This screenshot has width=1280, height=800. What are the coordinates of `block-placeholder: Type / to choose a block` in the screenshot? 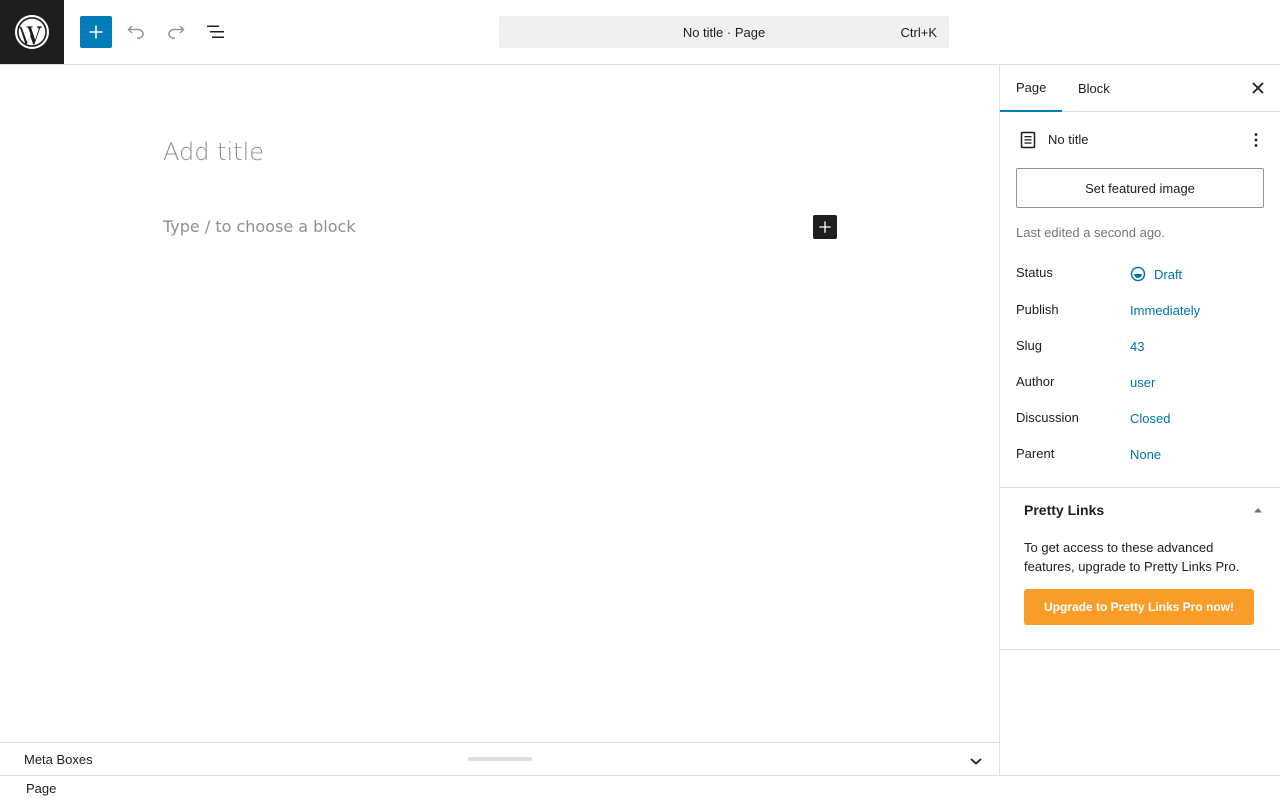 It's located at (259, 226).